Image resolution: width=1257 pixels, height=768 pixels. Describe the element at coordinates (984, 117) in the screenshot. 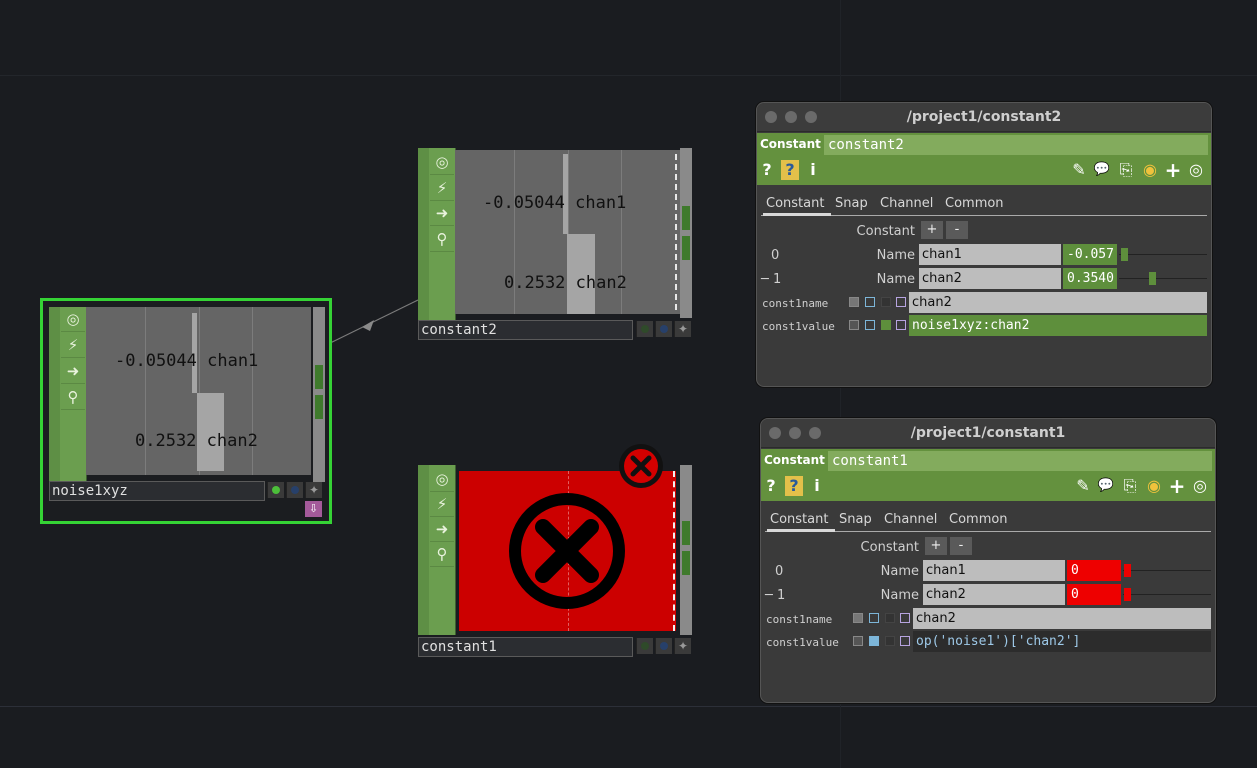

I see `window-titlebar: /project1/constant2` at that location.